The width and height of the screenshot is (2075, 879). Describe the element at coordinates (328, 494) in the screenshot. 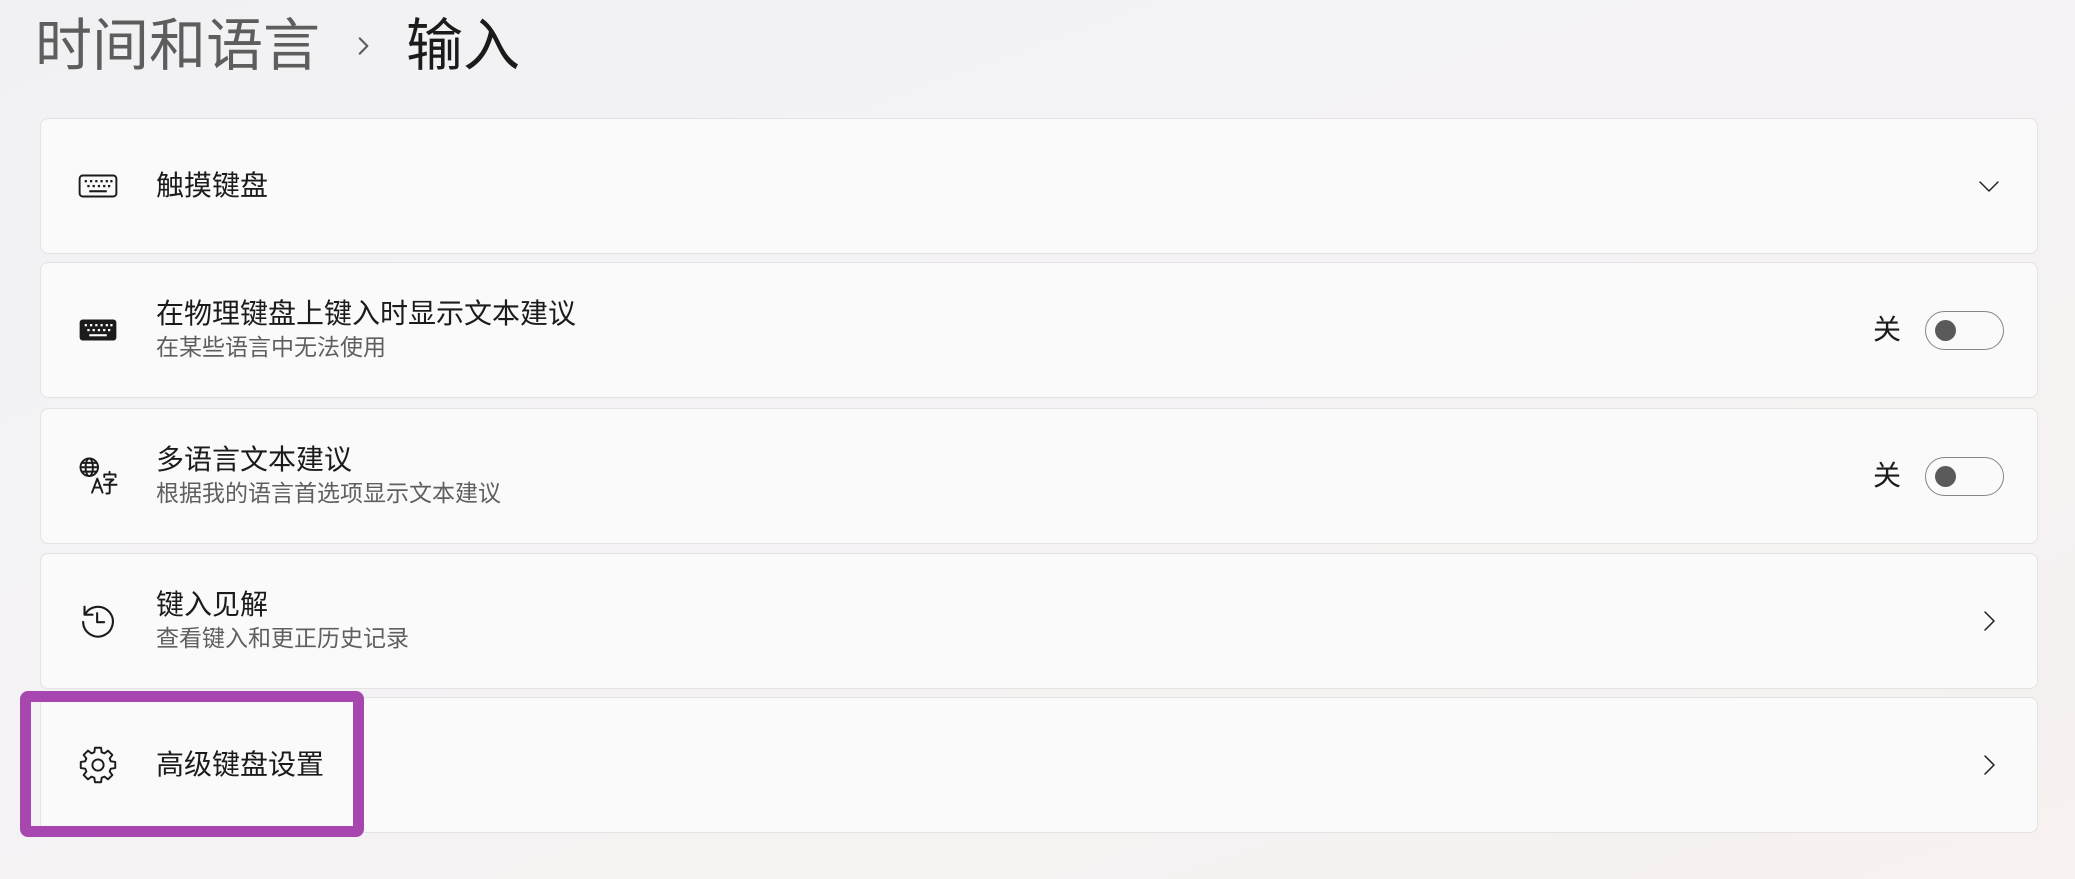

I see `setting-description: 根据我的语言首选项显示文本建议` at that location.